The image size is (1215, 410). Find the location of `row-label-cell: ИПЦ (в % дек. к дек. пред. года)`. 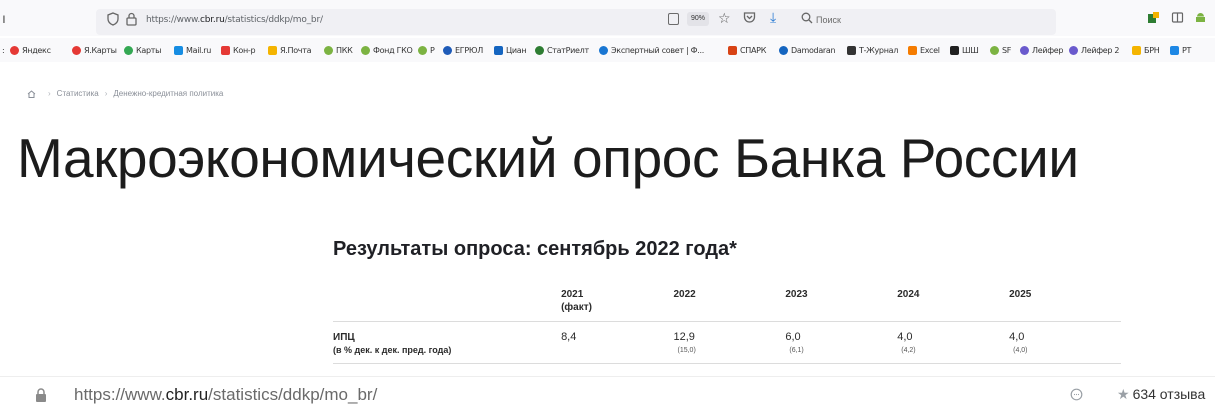

row-label-cell: ИПЦ (в % дек. к дек. пред. года) is located at coordinates (447, 343).